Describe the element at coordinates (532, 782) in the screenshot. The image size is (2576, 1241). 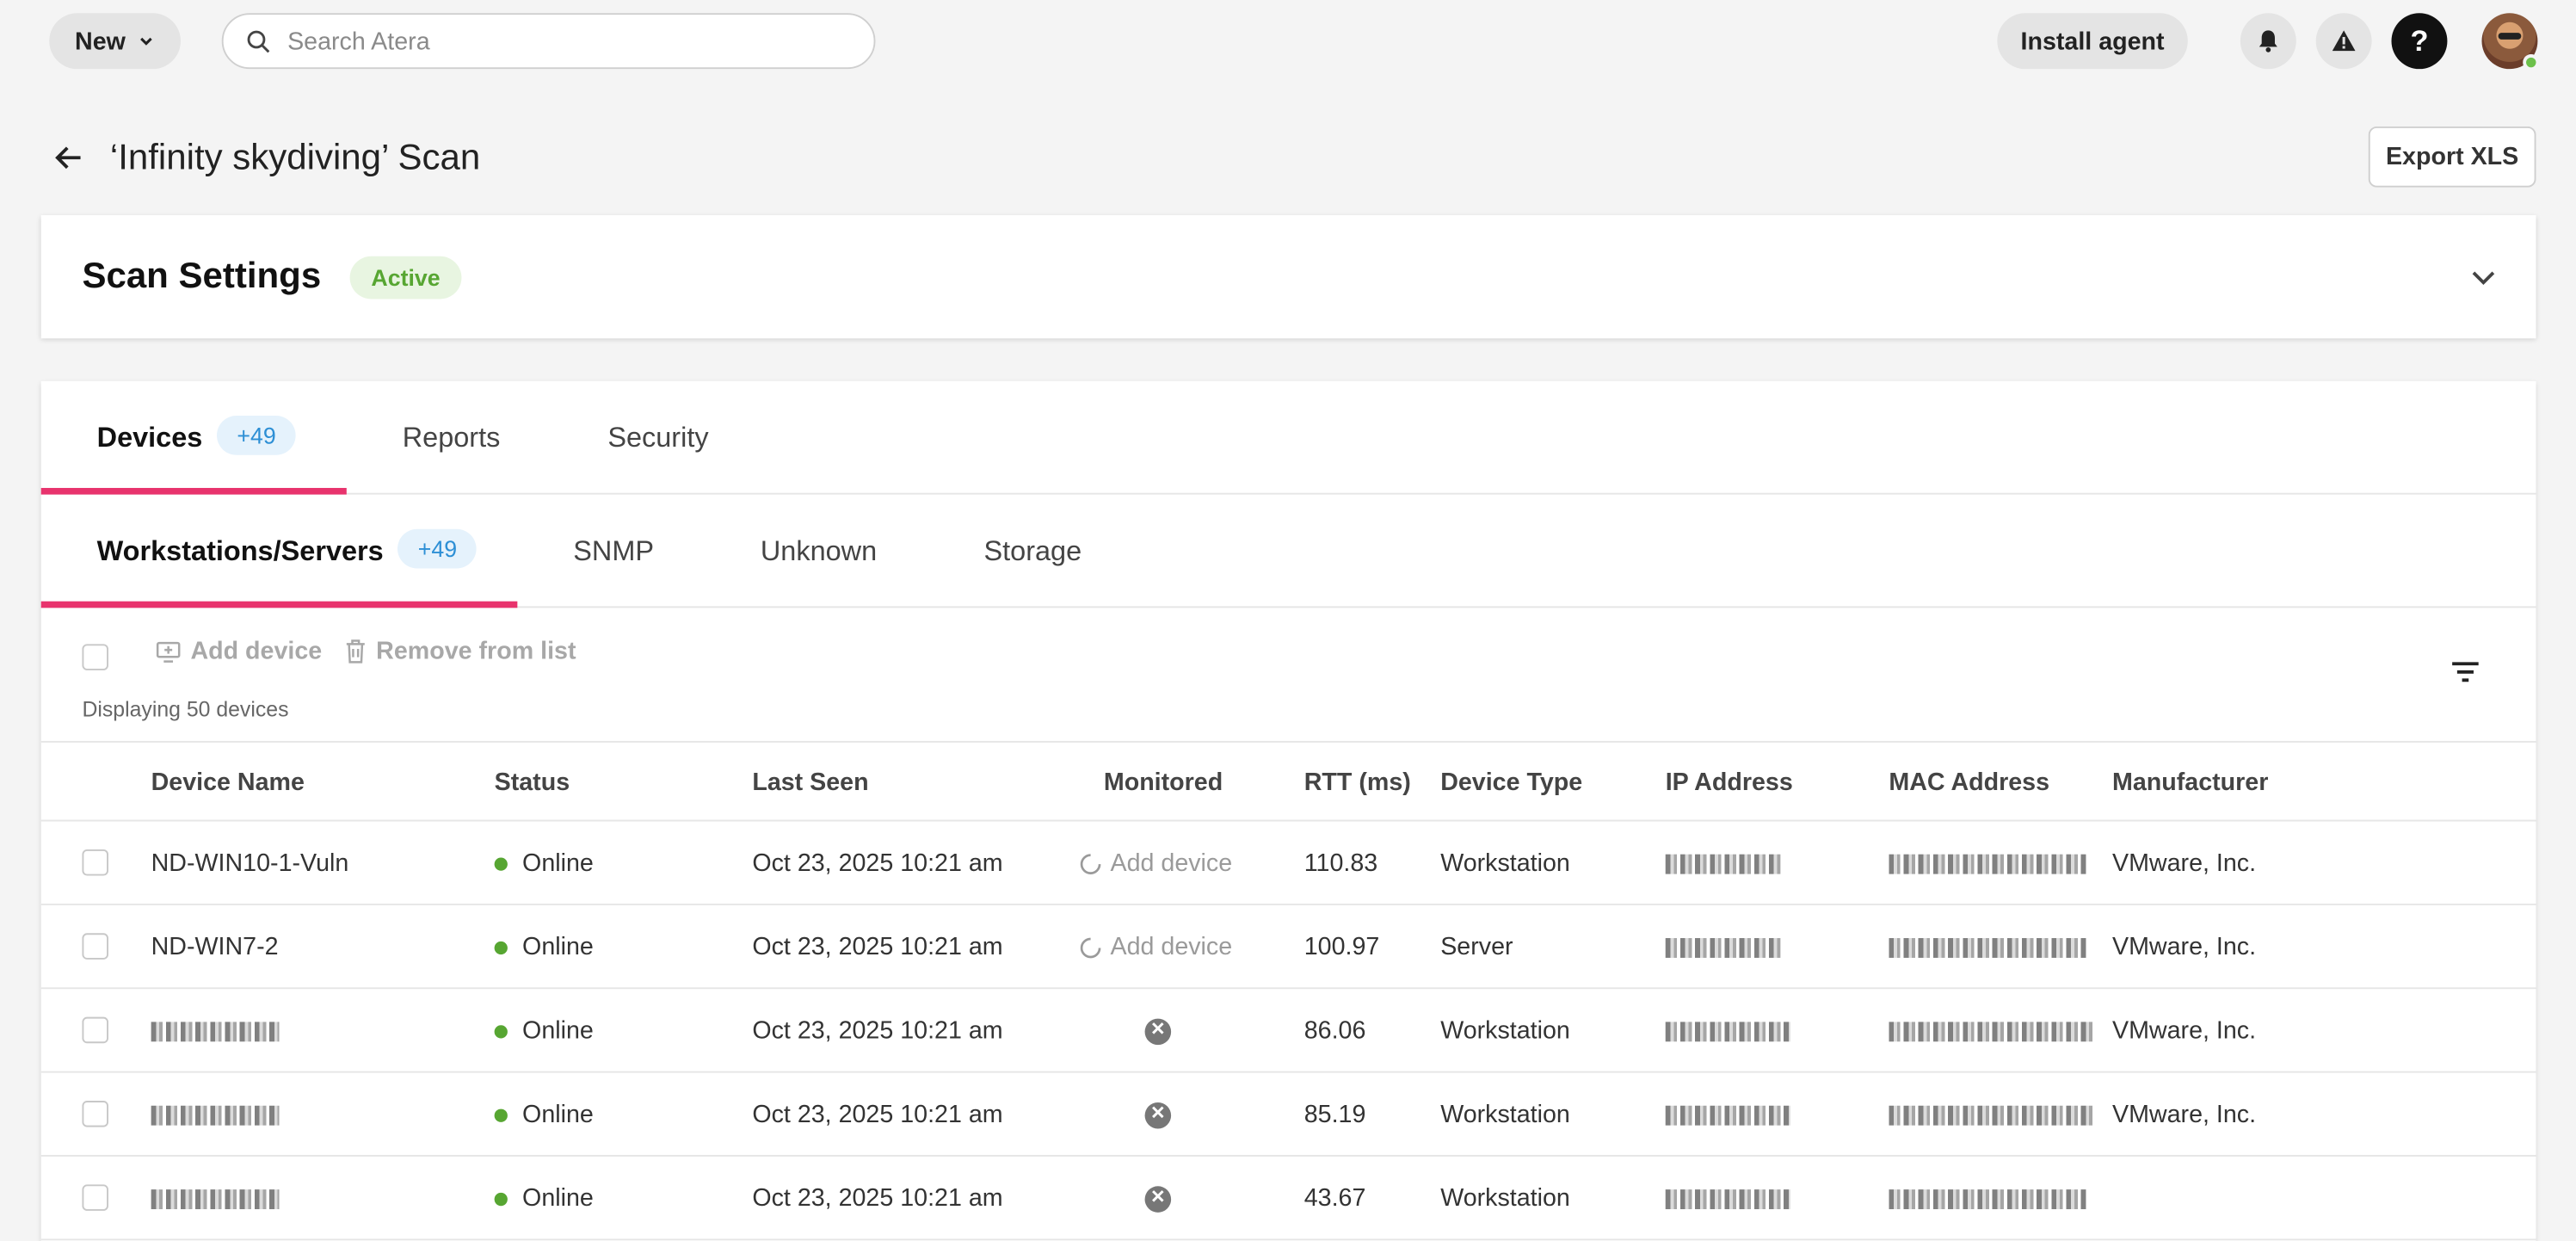
I see `col-status: Status` at that location.